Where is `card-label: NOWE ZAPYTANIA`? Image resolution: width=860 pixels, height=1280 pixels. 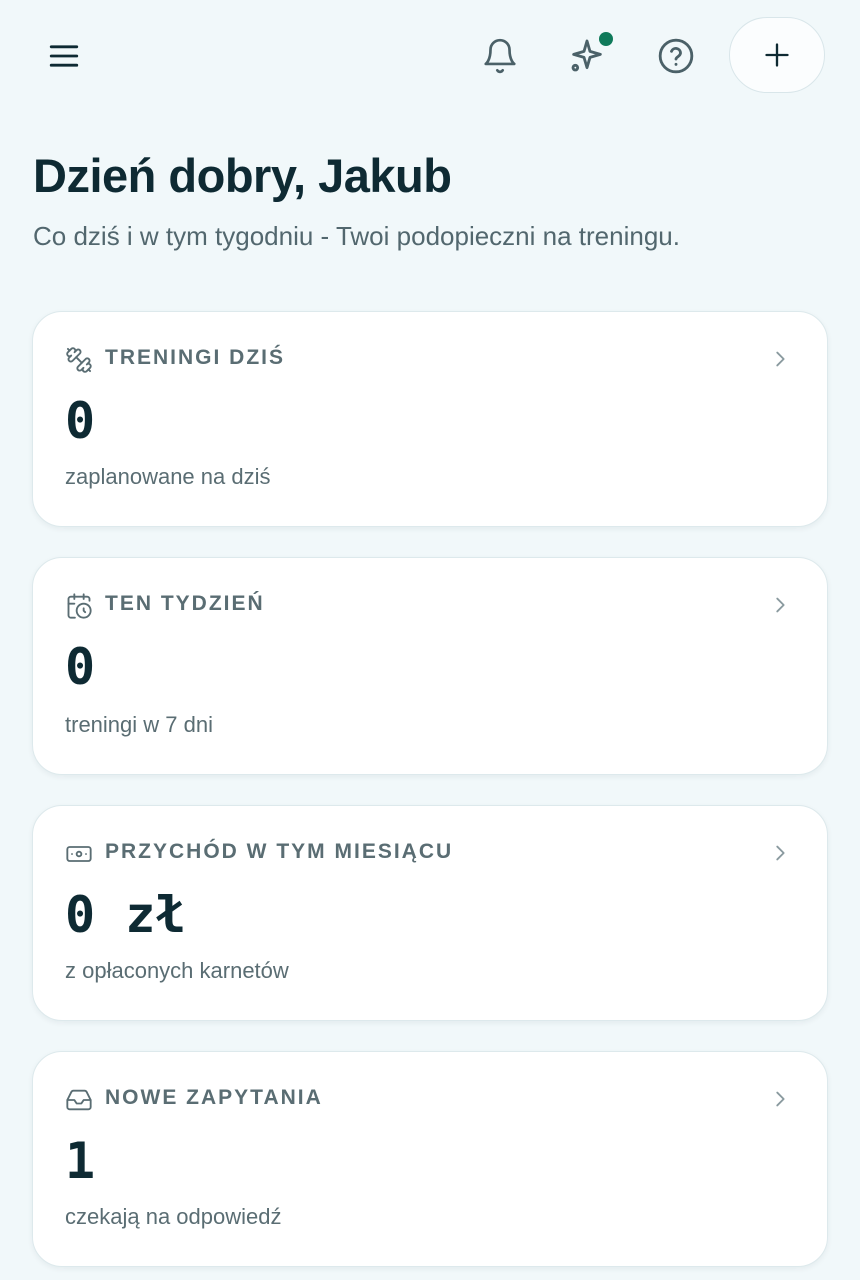 card-label: NOWE ZAPYTANIA is located at coordinates (214, 1097).